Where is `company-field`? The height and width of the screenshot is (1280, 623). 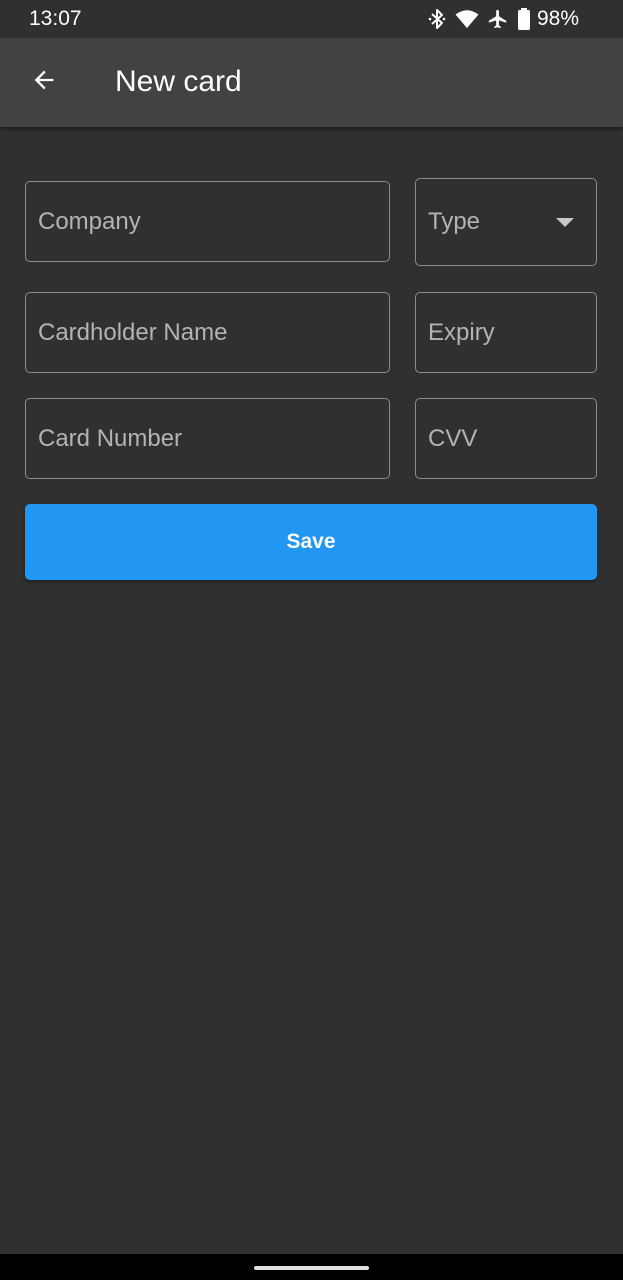 company-field is located at coordinates (207, 221).